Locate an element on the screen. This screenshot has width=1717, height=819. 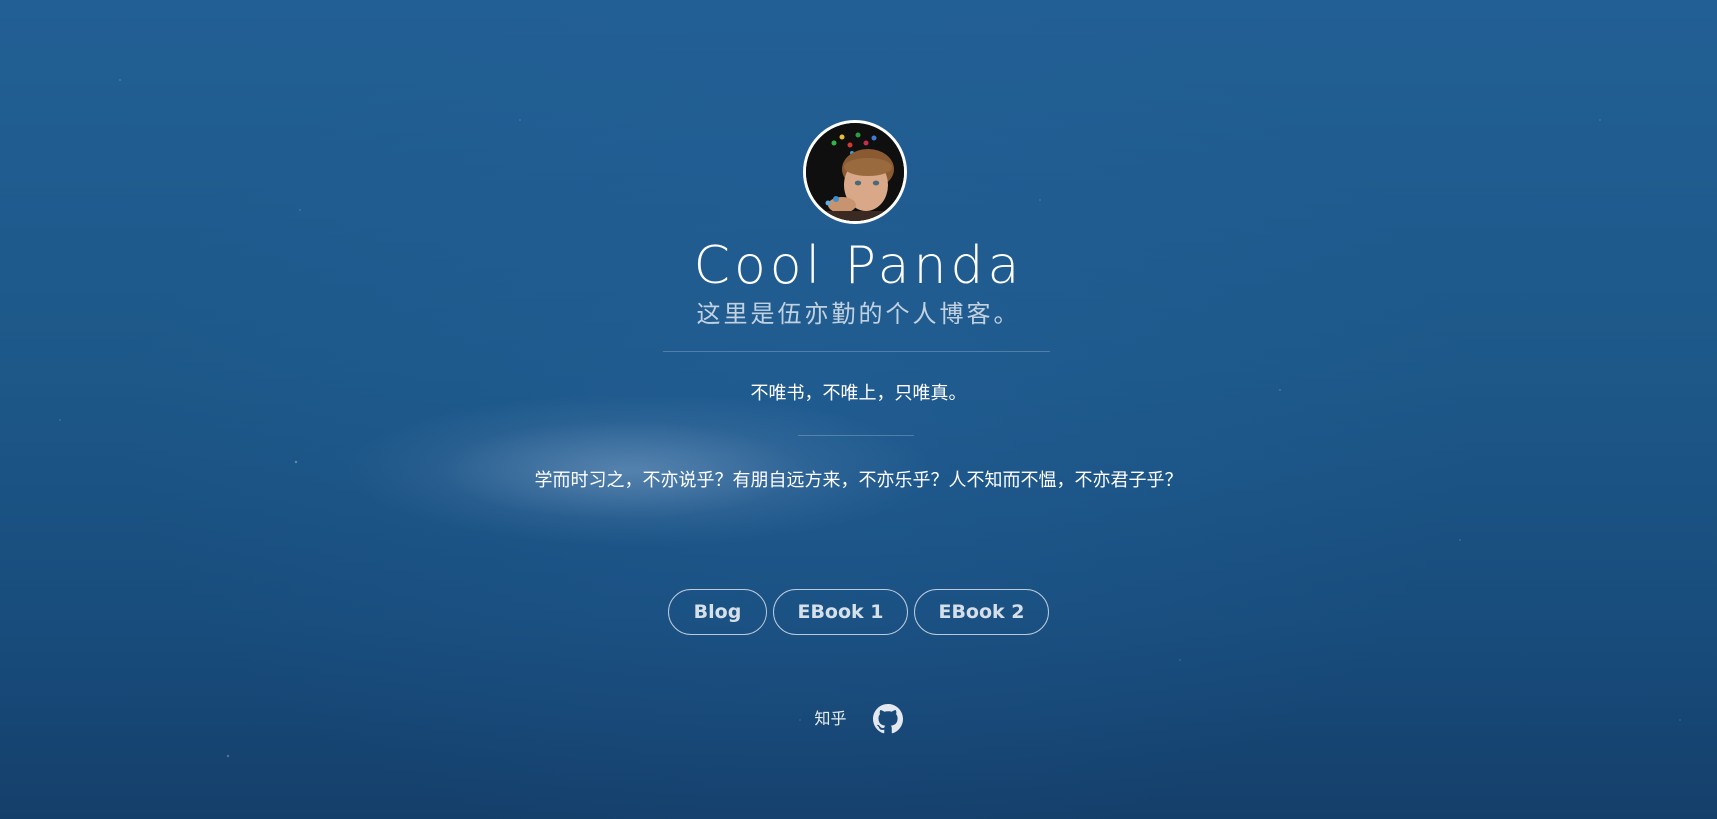
zhihu-link: 知乎 is located at coordinates (830, 719).